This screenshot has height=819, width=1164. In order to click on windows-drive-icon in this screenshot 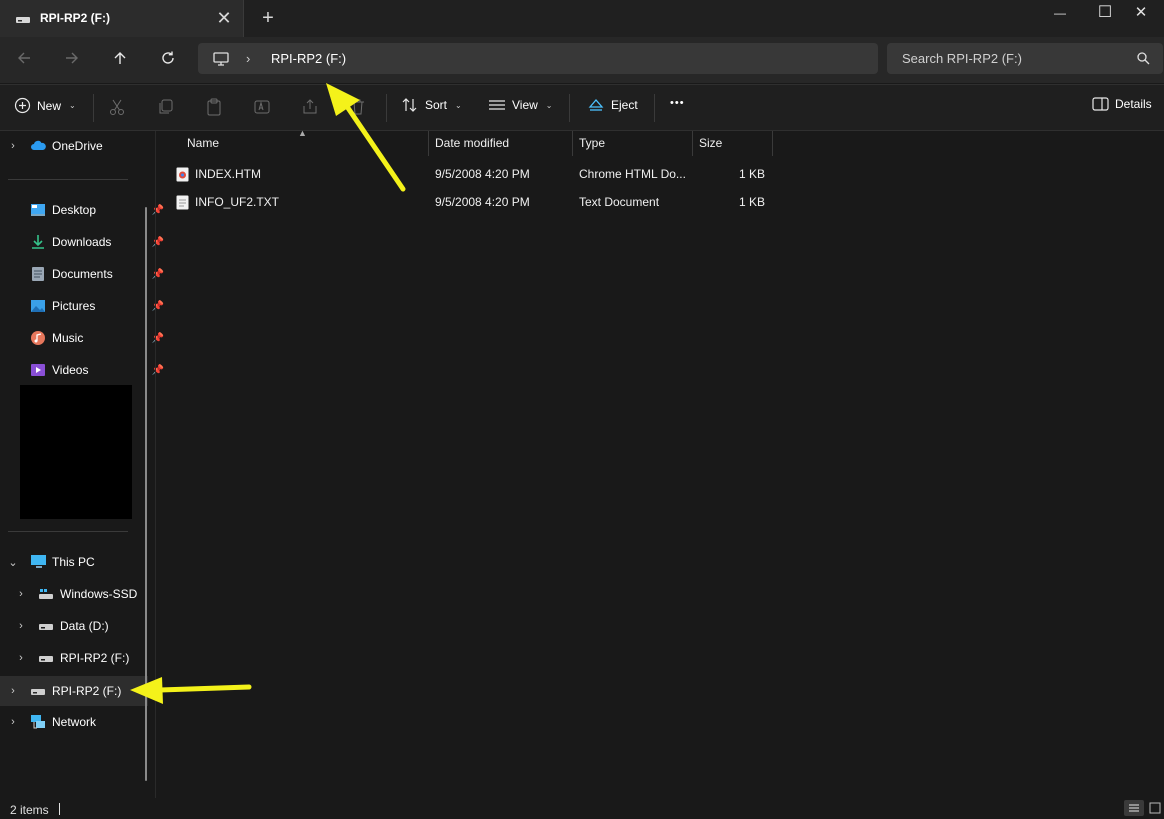, I will do `click(46, 594)`.